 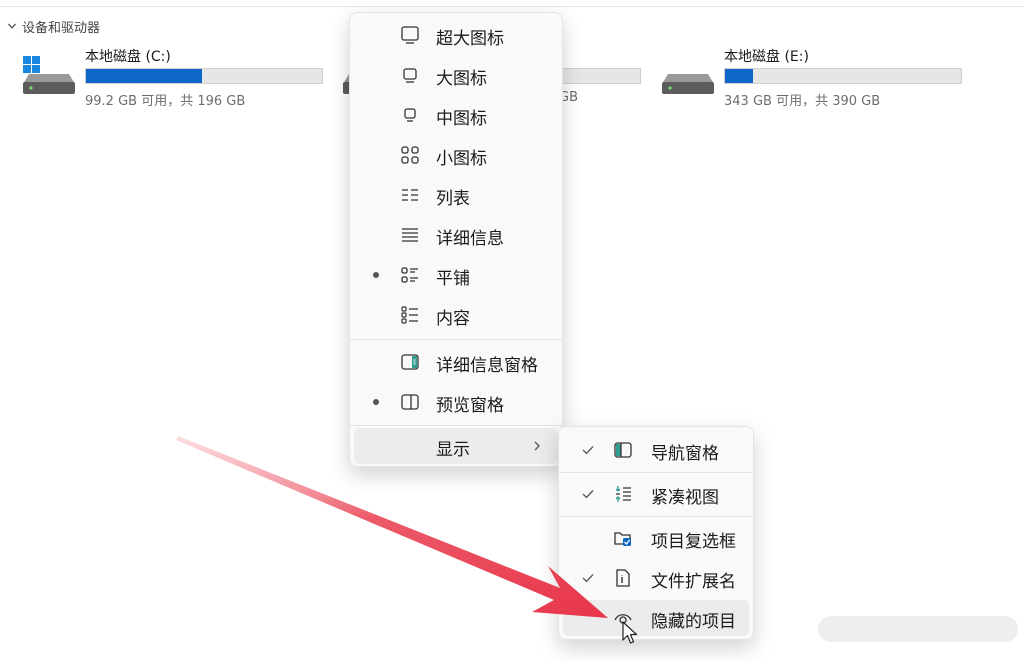 What do you see at coordinates (470, 406) in the screenshot?
I see `menu-item-label: 预览窗格` at bounding box center [470, 406].